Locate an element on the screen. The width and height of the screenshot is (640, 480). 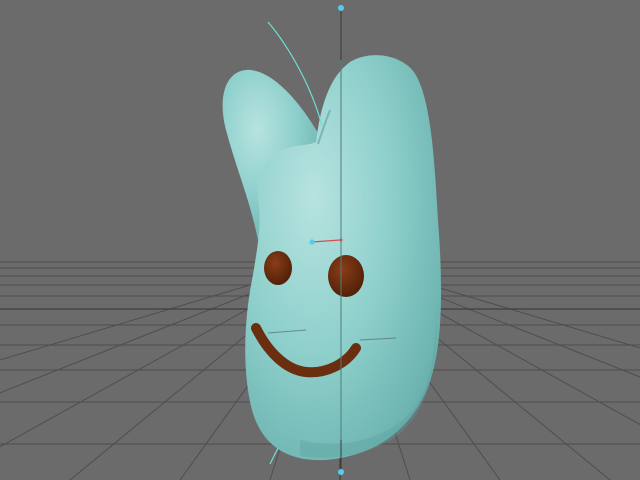
top-handle is located at coordinates (341, 8).